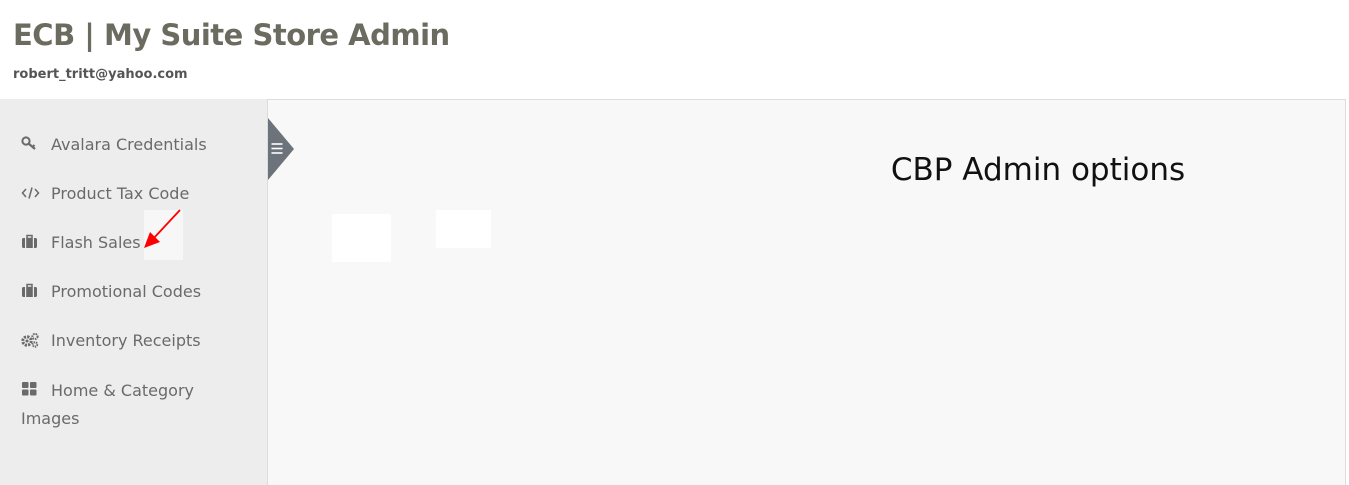 The image size is (1349, 485). What do you see at coordinates (129, 144) in the screenshot?
I see `sidebar-item-label: Avalara Credentials` at bounding box center [129, 144].